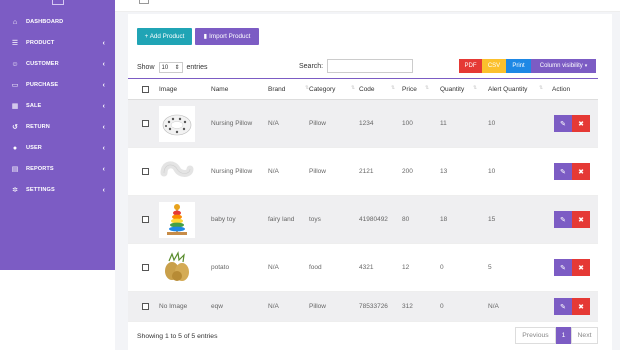 This screenshot has height=350, width=620. What do you see at coordinates (34, 148) in the screenshot?
I see `sidebar-item-label: USER` at bounding box center [34, 148].